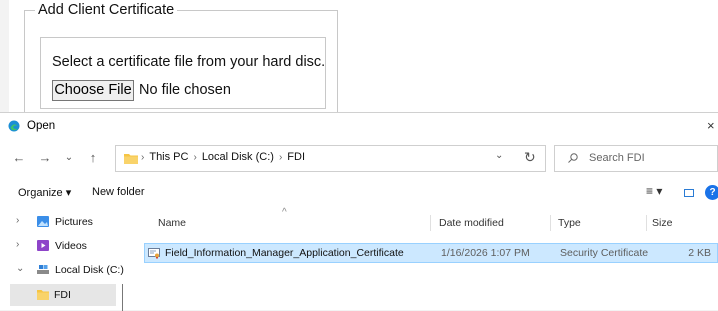 This screenshot has width=718, height=311. Describe the element at coordinates (359, 127) in the screenshot. I see `dialog-title-bar: Open ×` at that location.